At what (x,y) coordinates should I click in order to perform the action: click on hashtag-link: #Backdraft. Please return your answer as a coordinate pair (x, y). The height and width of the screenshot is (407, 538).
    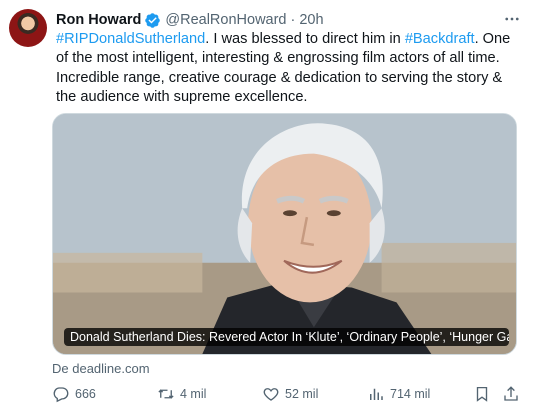
    Looking at the image, I should click on (440, 39).